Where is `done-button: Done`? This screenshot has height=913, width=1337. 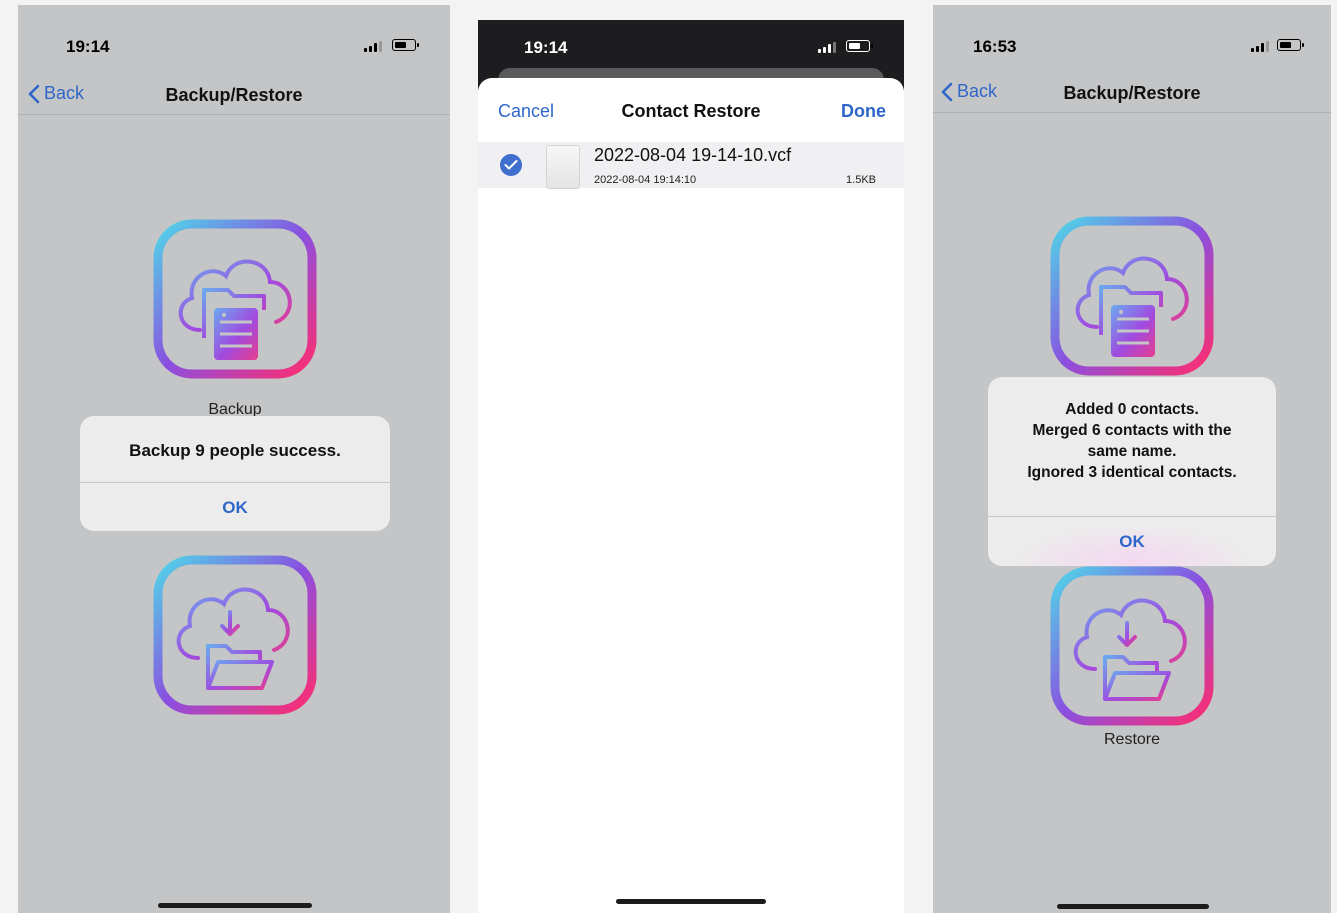
done-button: Done is located at coordinates (863, 111).